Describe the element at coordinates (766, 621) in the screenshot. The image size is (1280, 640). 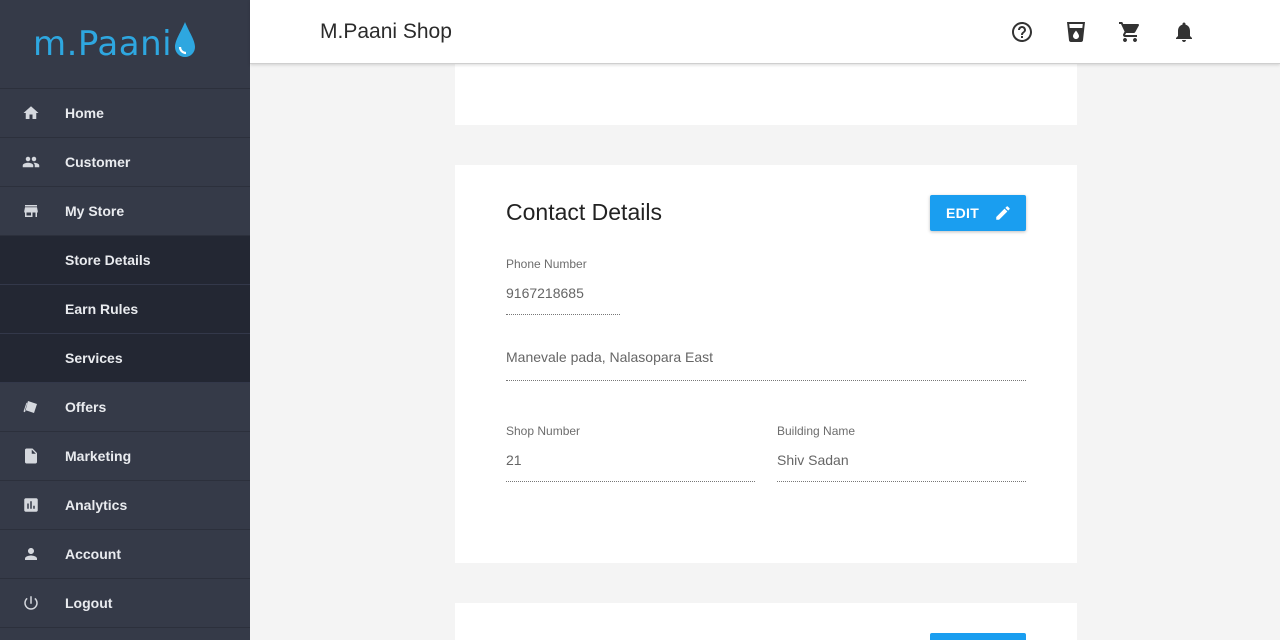
I see `next-card` at that location.